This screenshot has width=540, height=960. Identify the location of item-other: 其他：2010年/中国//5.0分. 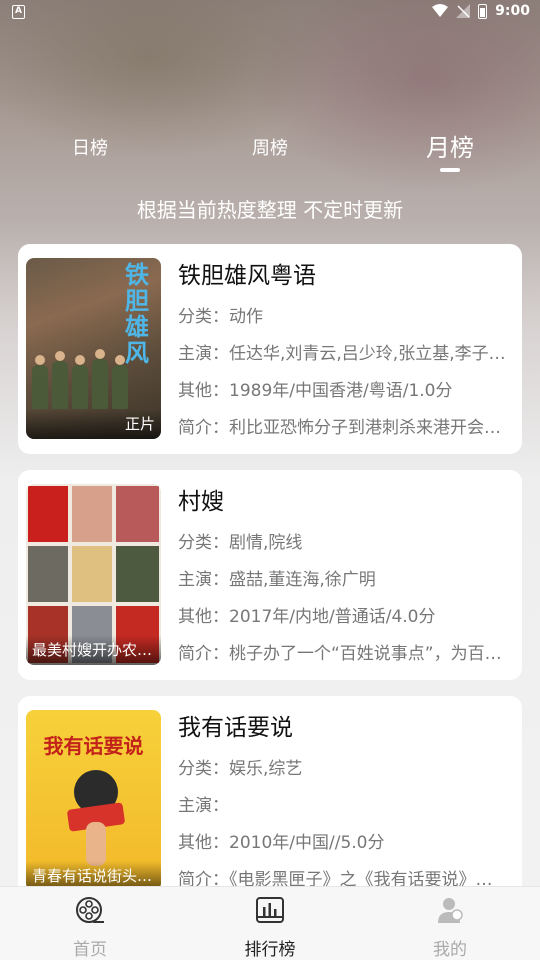
(281, 843).